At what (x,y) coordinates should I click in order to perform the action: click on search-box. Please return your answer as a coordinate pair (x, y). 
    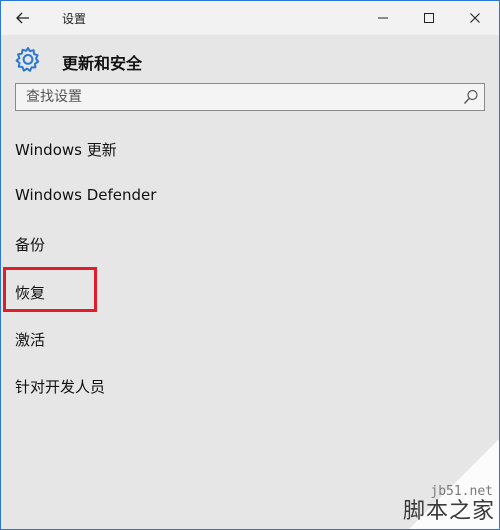
    Looking at the image, I should click on (250, 97).